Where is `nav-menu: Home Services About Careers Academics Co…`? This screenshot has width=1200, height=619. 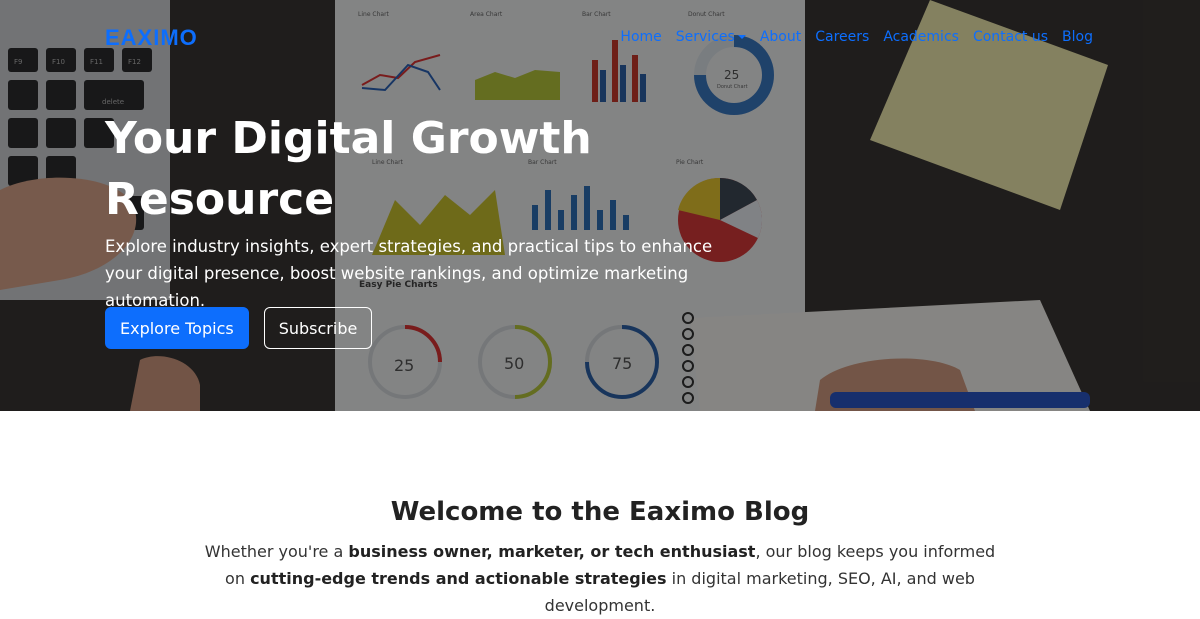 nav-menu: Home Services About Careers Academics Co… is located at coordinates (856, 37).